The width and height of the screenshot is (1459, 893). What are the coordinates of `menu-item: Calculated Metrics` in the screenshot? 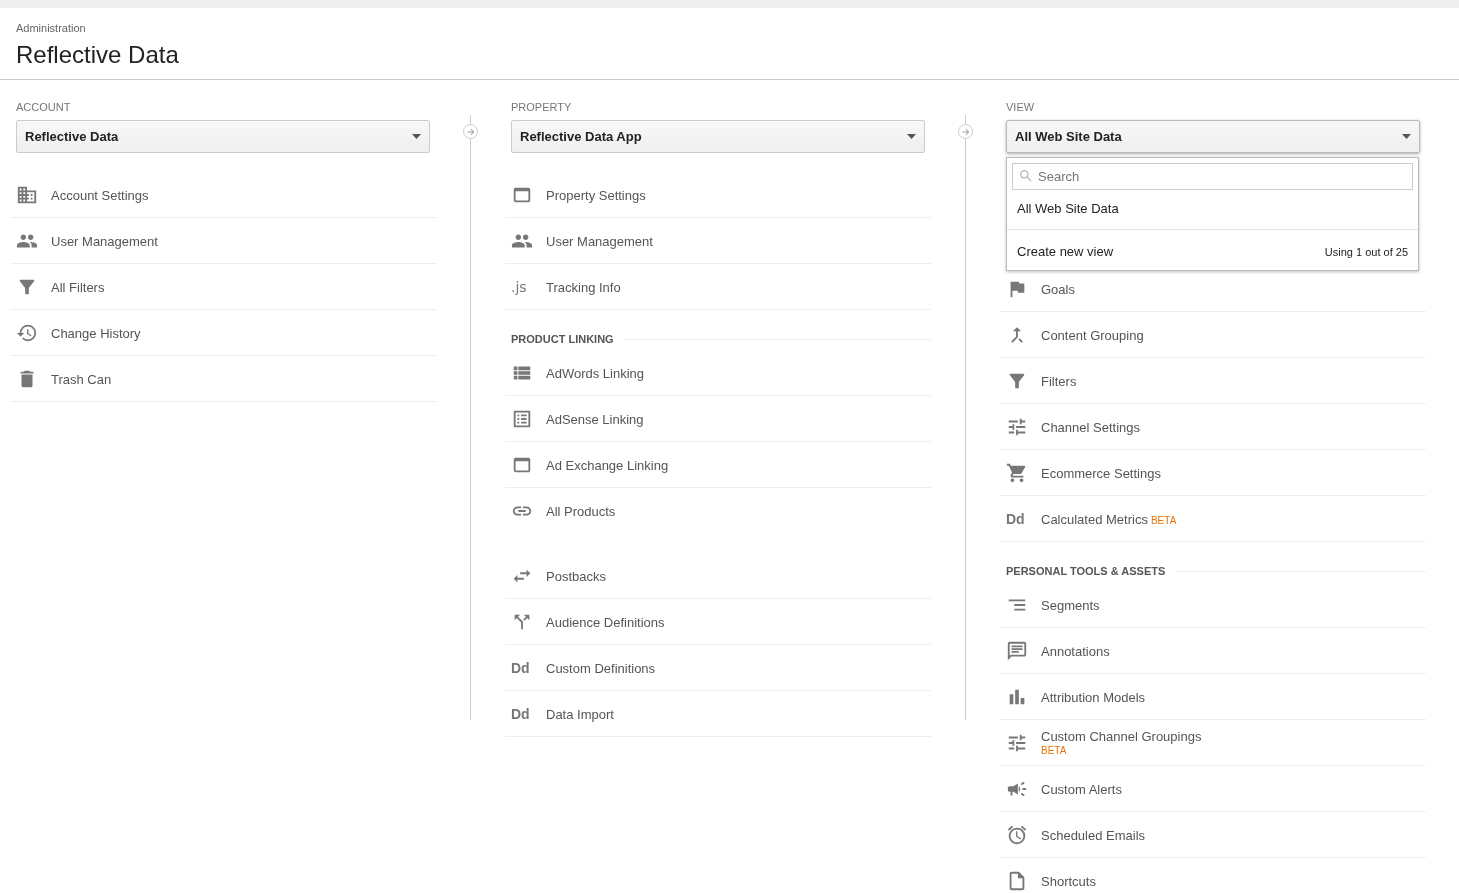 It's located at (1094, 519).